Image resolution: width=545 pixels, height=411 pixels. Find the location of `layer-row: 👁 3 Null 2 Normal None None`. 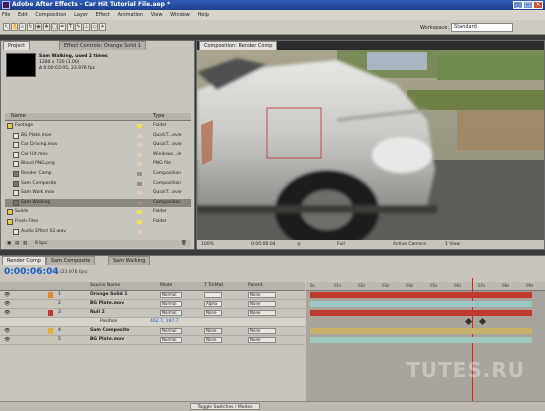

layer-row: 👁 3 Null 2 Normal None None is located at coordinates (152, 313).